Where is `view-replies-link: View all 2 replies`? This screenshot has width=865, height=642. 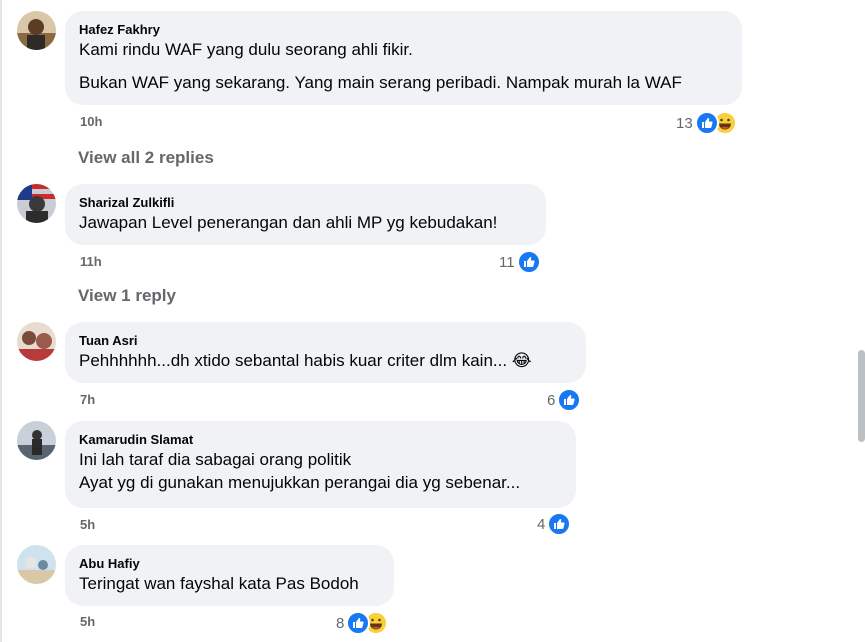 view-replies-link: View all 2 replies is located at coordinates (146, 158).